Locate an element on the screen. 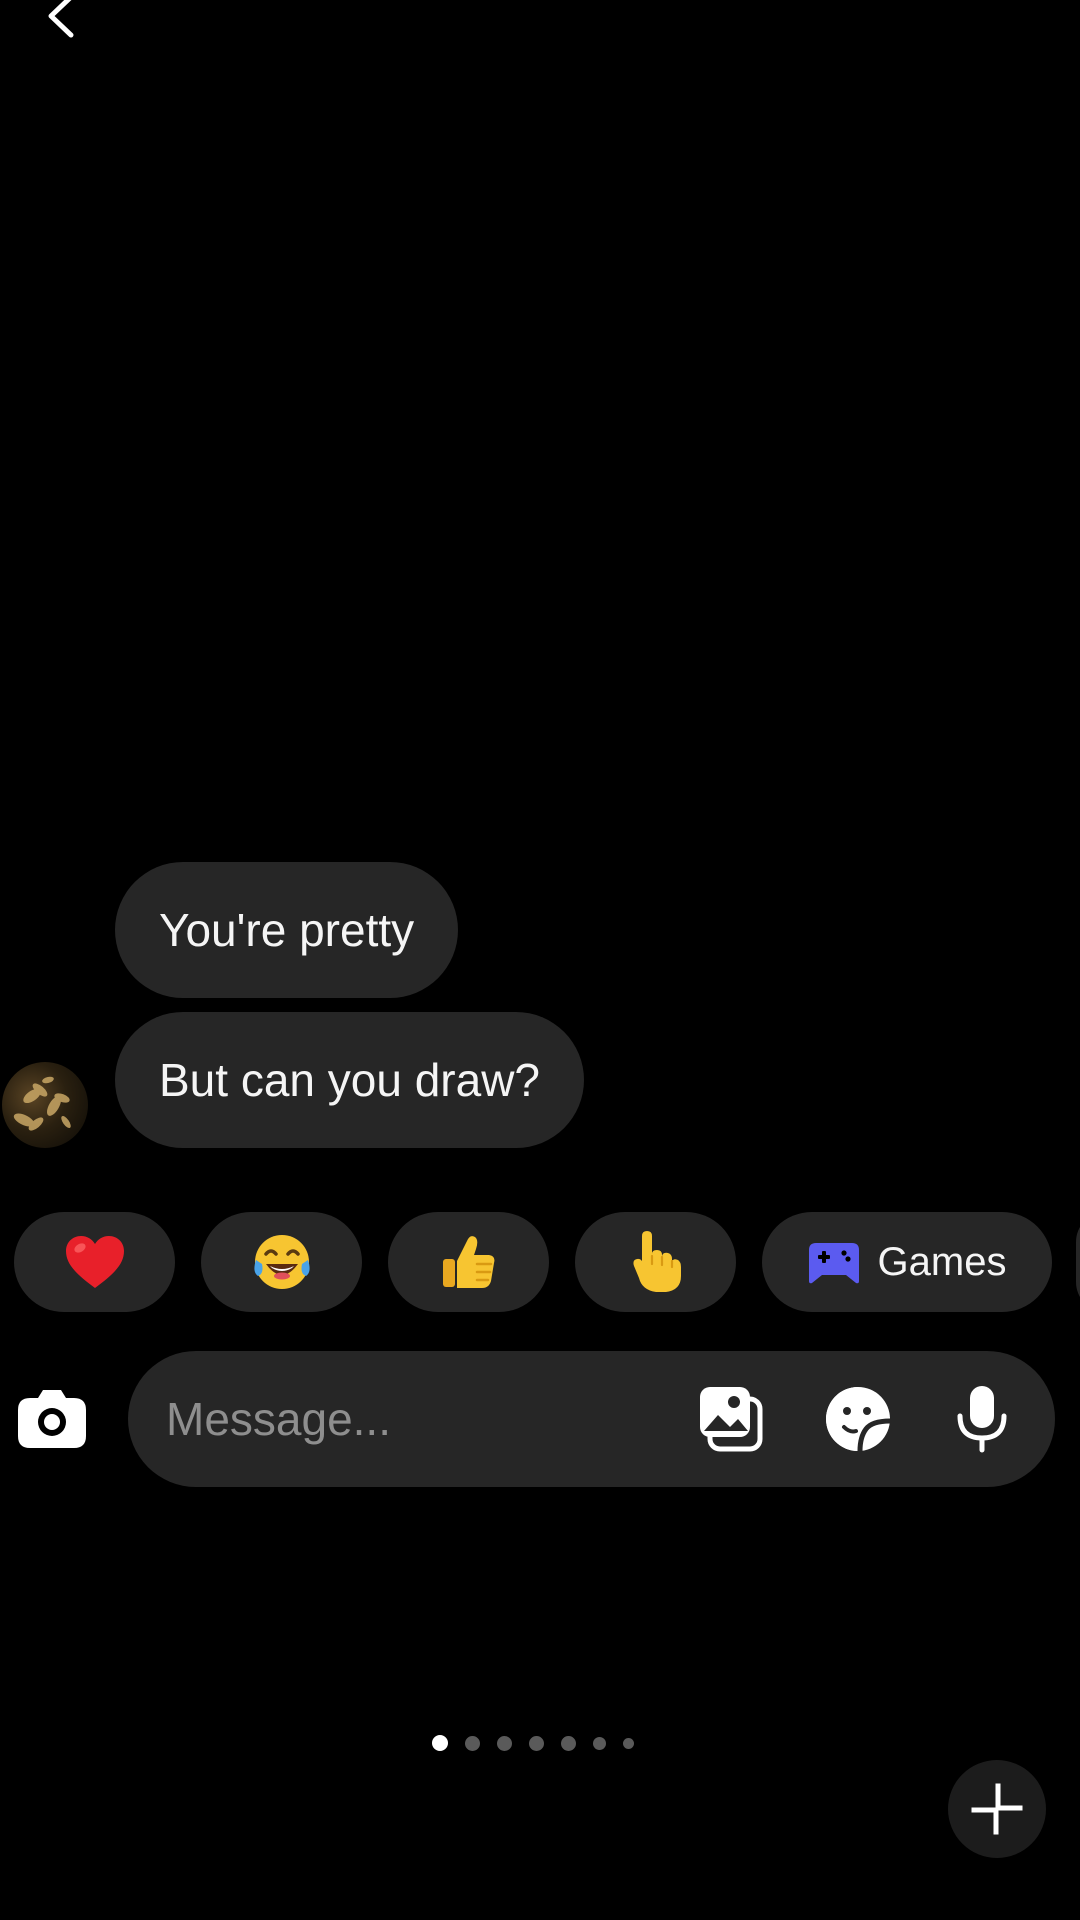 Image resolution: width=1080 pixels, height=1920 pixels. reaction-laugh-button is located at coordinates (281, 1262).